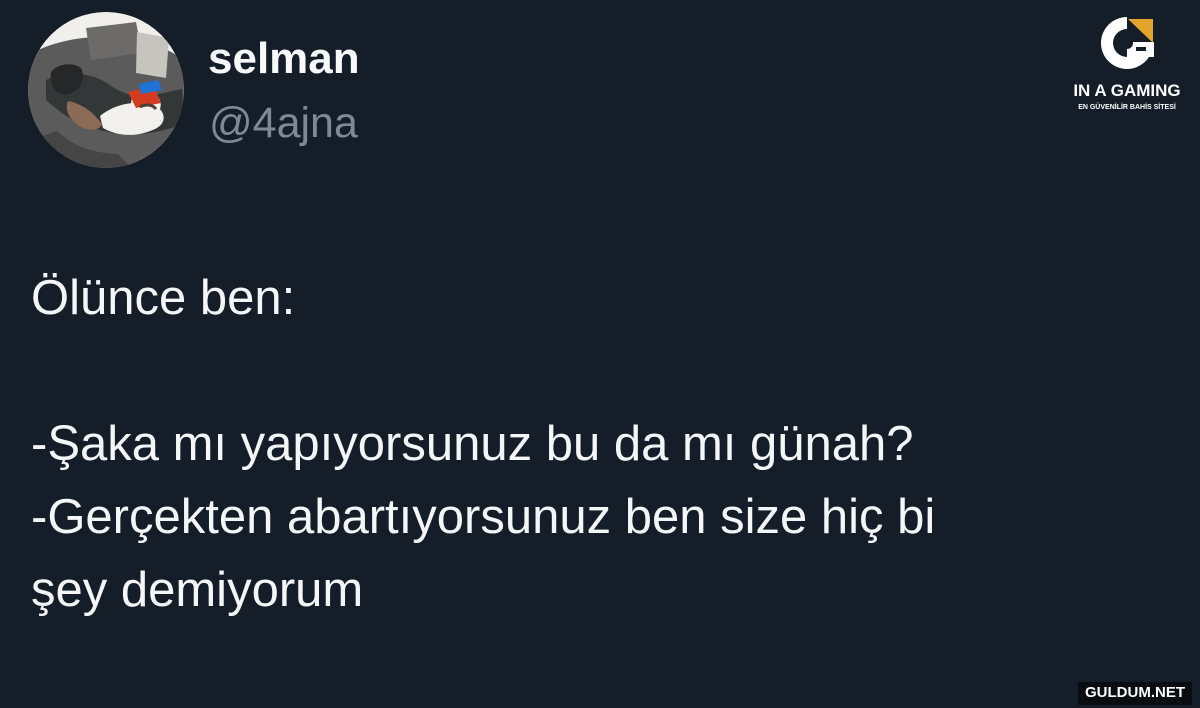 This screenshot has width=1200, height=708. Describe the element at coordinates (283, 123) in the screenshot. I see `author-handle: @4ajna` at that location.